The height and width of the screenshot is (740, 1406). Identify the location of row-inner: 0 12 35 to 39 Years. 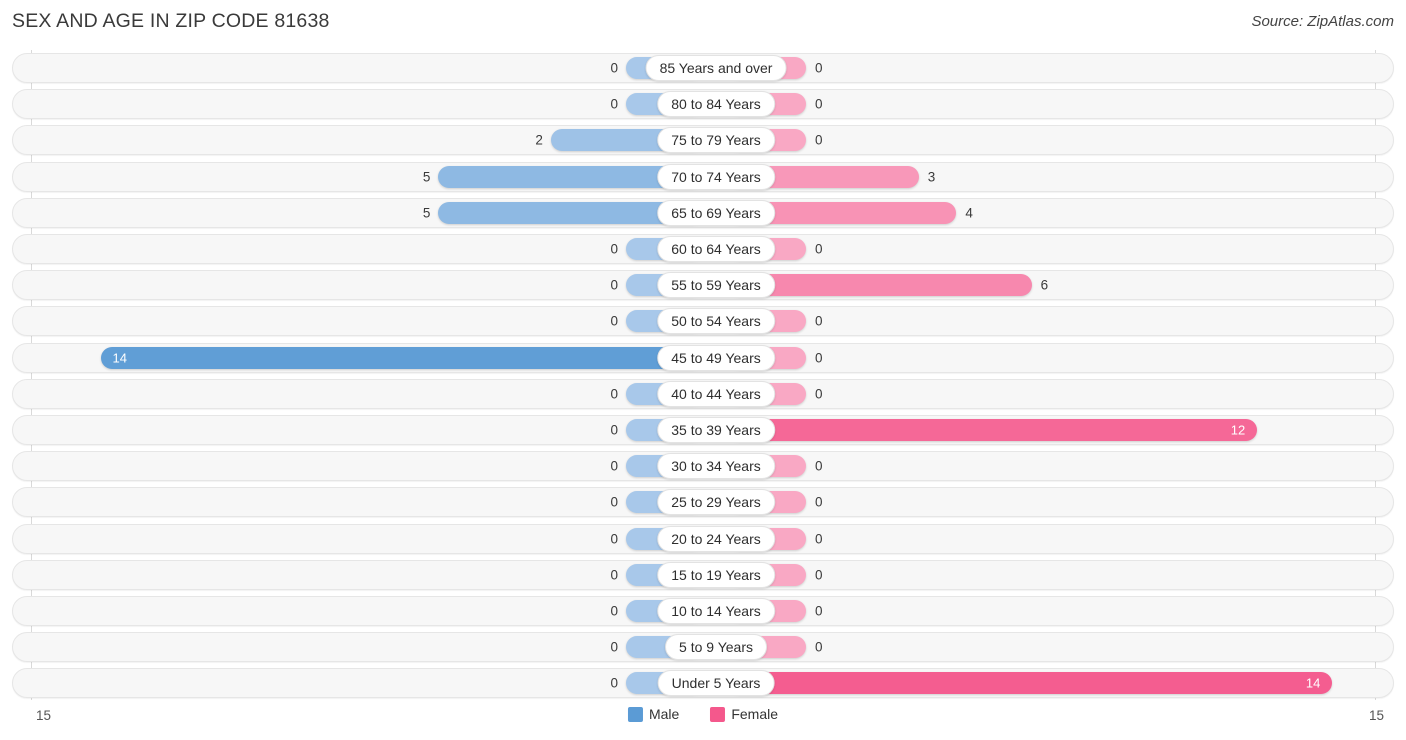
(703, 430).